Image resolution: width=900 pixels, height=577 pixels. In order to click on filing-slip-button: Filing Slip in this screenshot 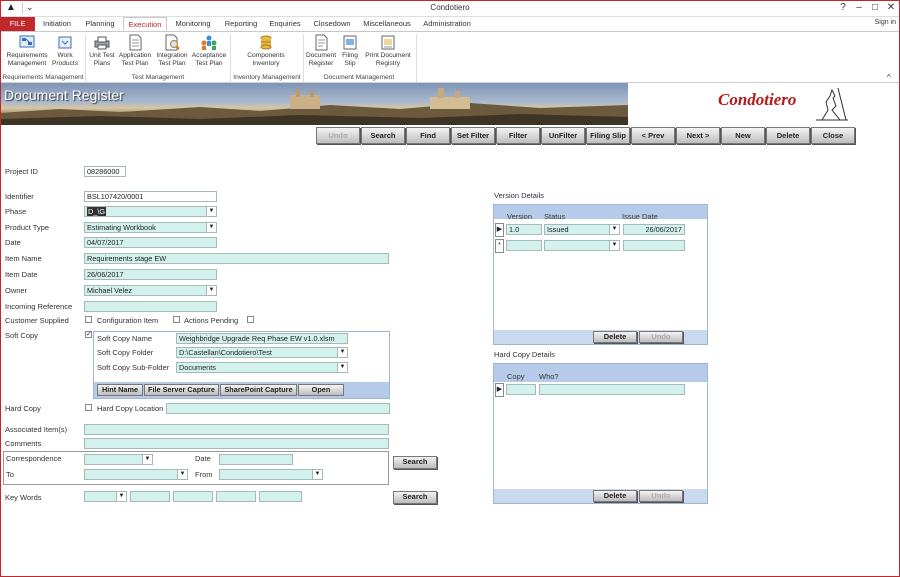, I will do `click(350, 51)`.